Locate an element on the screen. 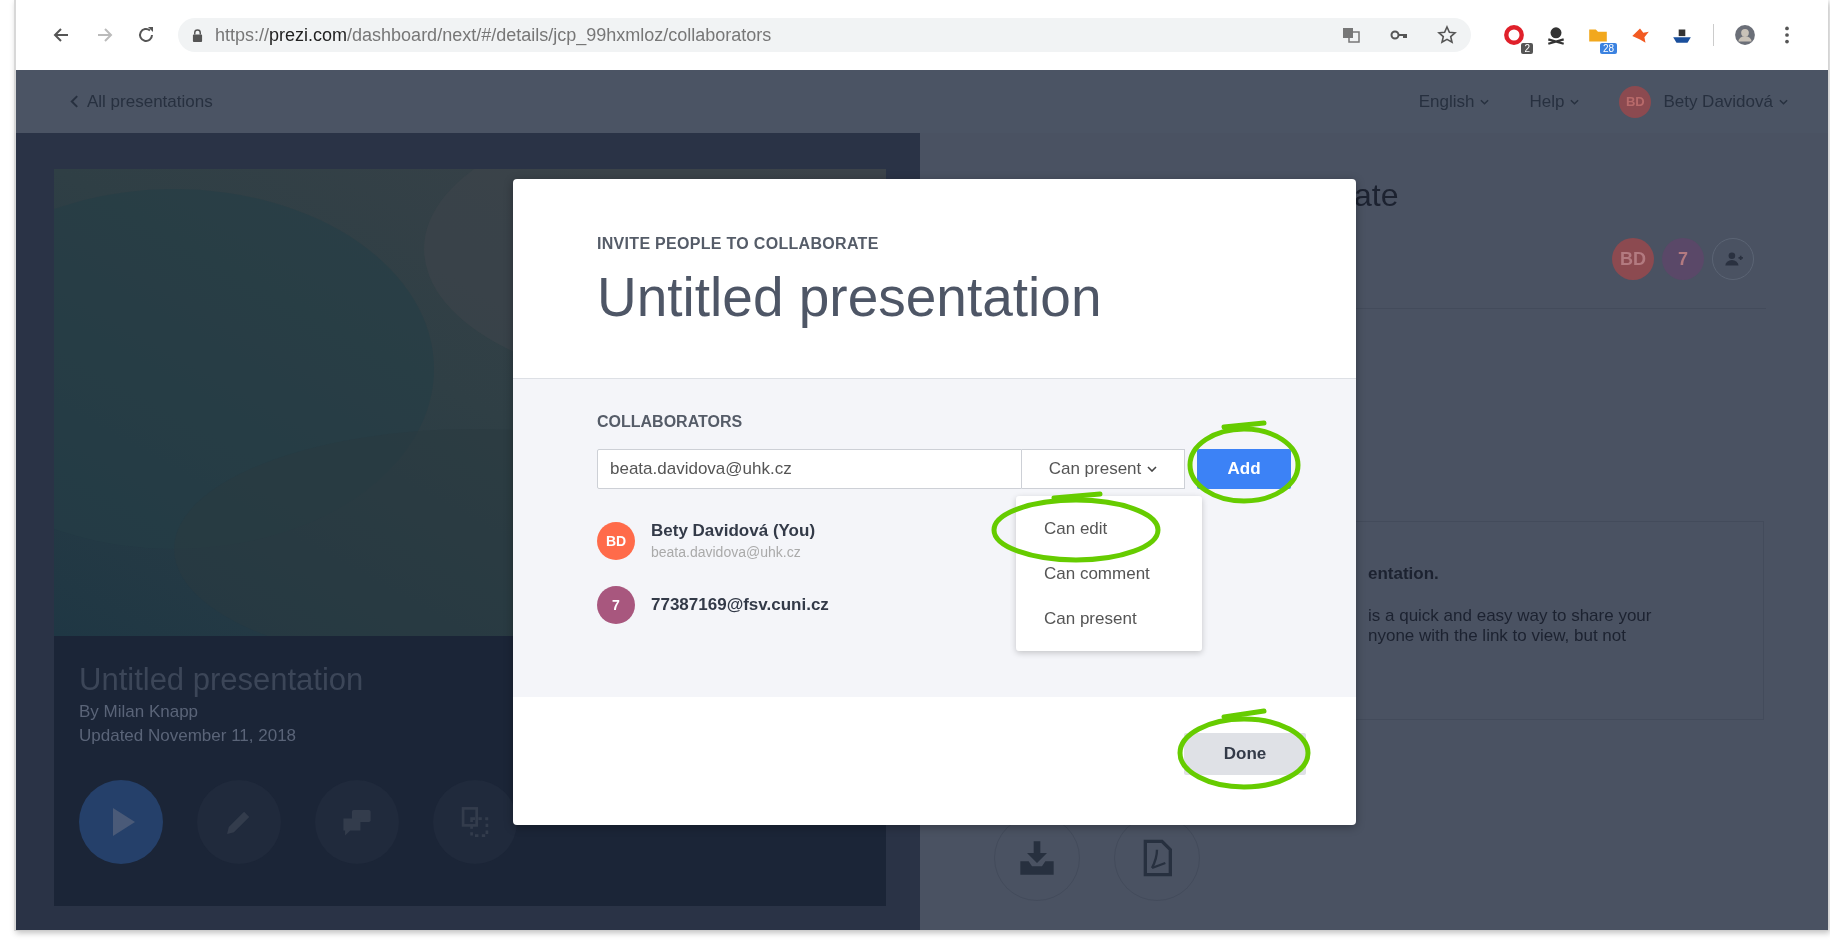 Image resolution: width=1830 pixels, height=944 pixels. url-text: https://prezi.com/dashboard/next/#/details/jcp_99hxmloz/collaborators is located at coordinates (494, 35).